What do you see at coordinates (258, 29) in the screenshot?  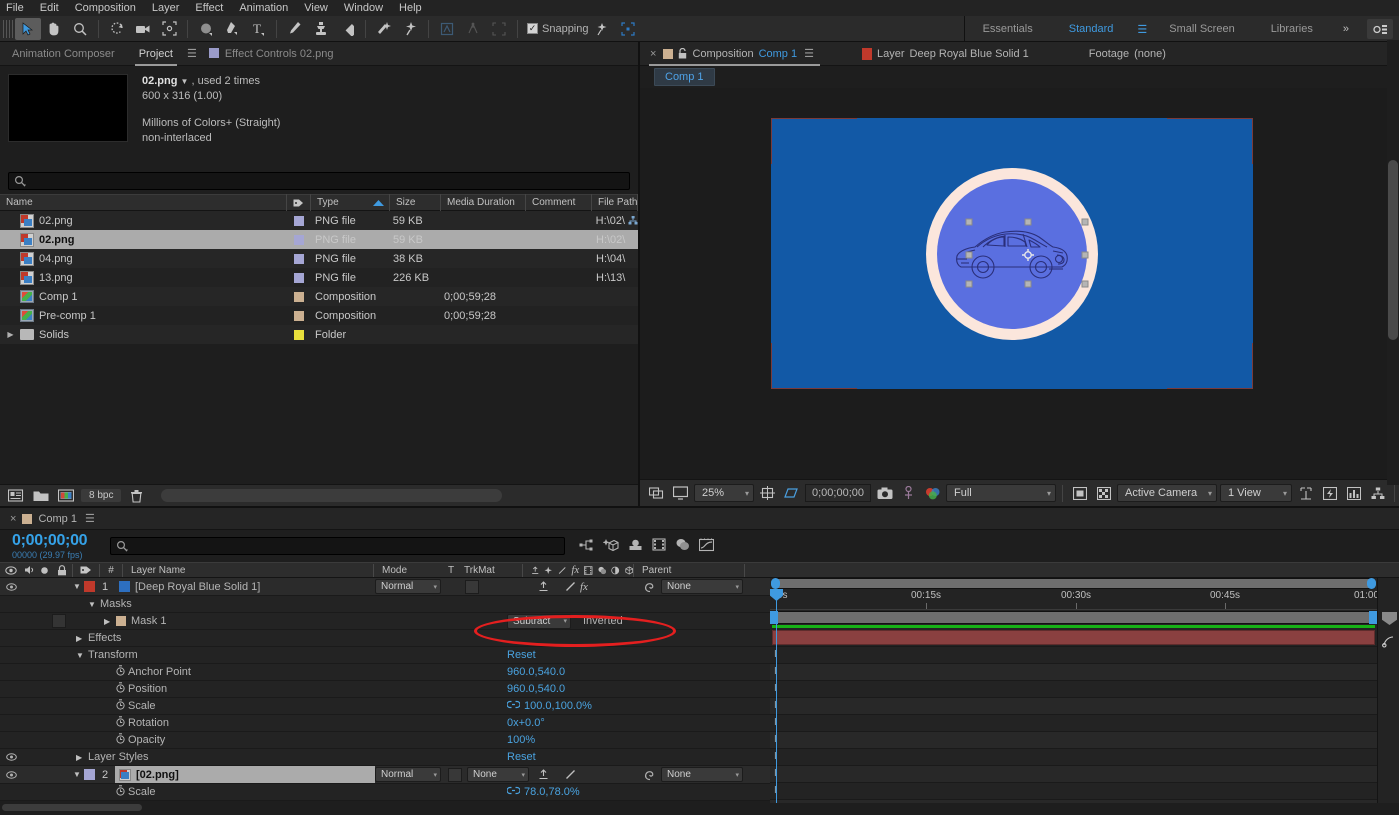 I see `type-tool: T` at bounding box center [258, 29].